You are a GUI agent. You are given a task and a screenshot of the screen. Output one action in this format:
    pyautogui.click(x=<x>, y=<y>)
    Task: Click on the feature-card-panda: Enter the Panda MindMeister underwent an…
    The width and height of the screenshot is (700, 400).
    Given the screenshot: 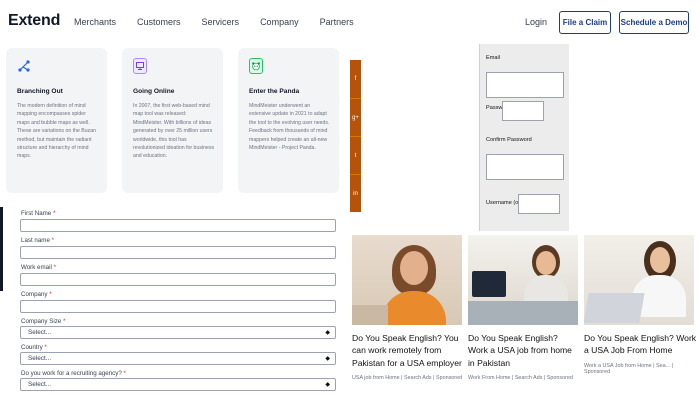 What is the action you would take?
    pyautogui.click(x=288, y=120)
    